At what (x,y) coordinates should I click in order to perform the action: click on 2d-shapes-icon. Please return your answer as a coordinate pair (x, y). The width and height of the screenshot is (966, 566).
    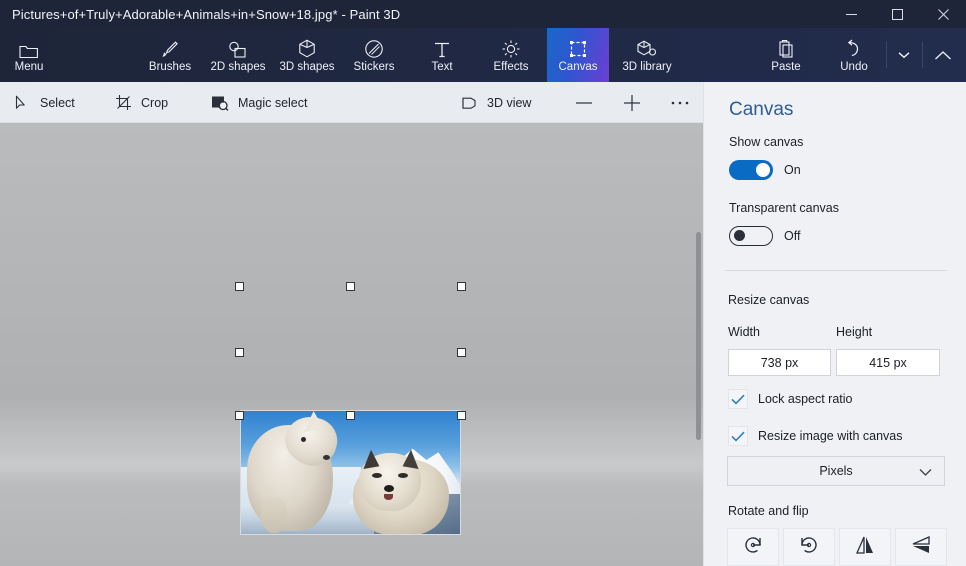
    Looking at the image, I should click on (238, 48).